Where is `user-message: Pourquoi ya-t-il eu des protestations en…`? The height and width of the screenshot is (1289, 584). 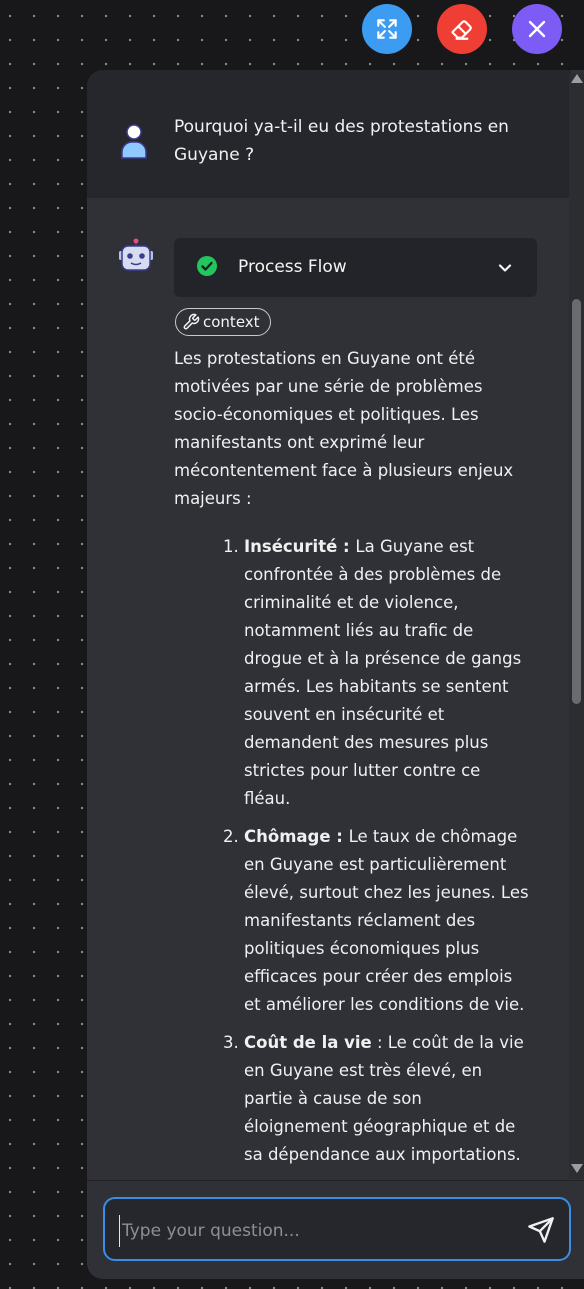 user-message: Pourquoi ya-t-il eu des protestations en… is located at coordinates (329, 134).